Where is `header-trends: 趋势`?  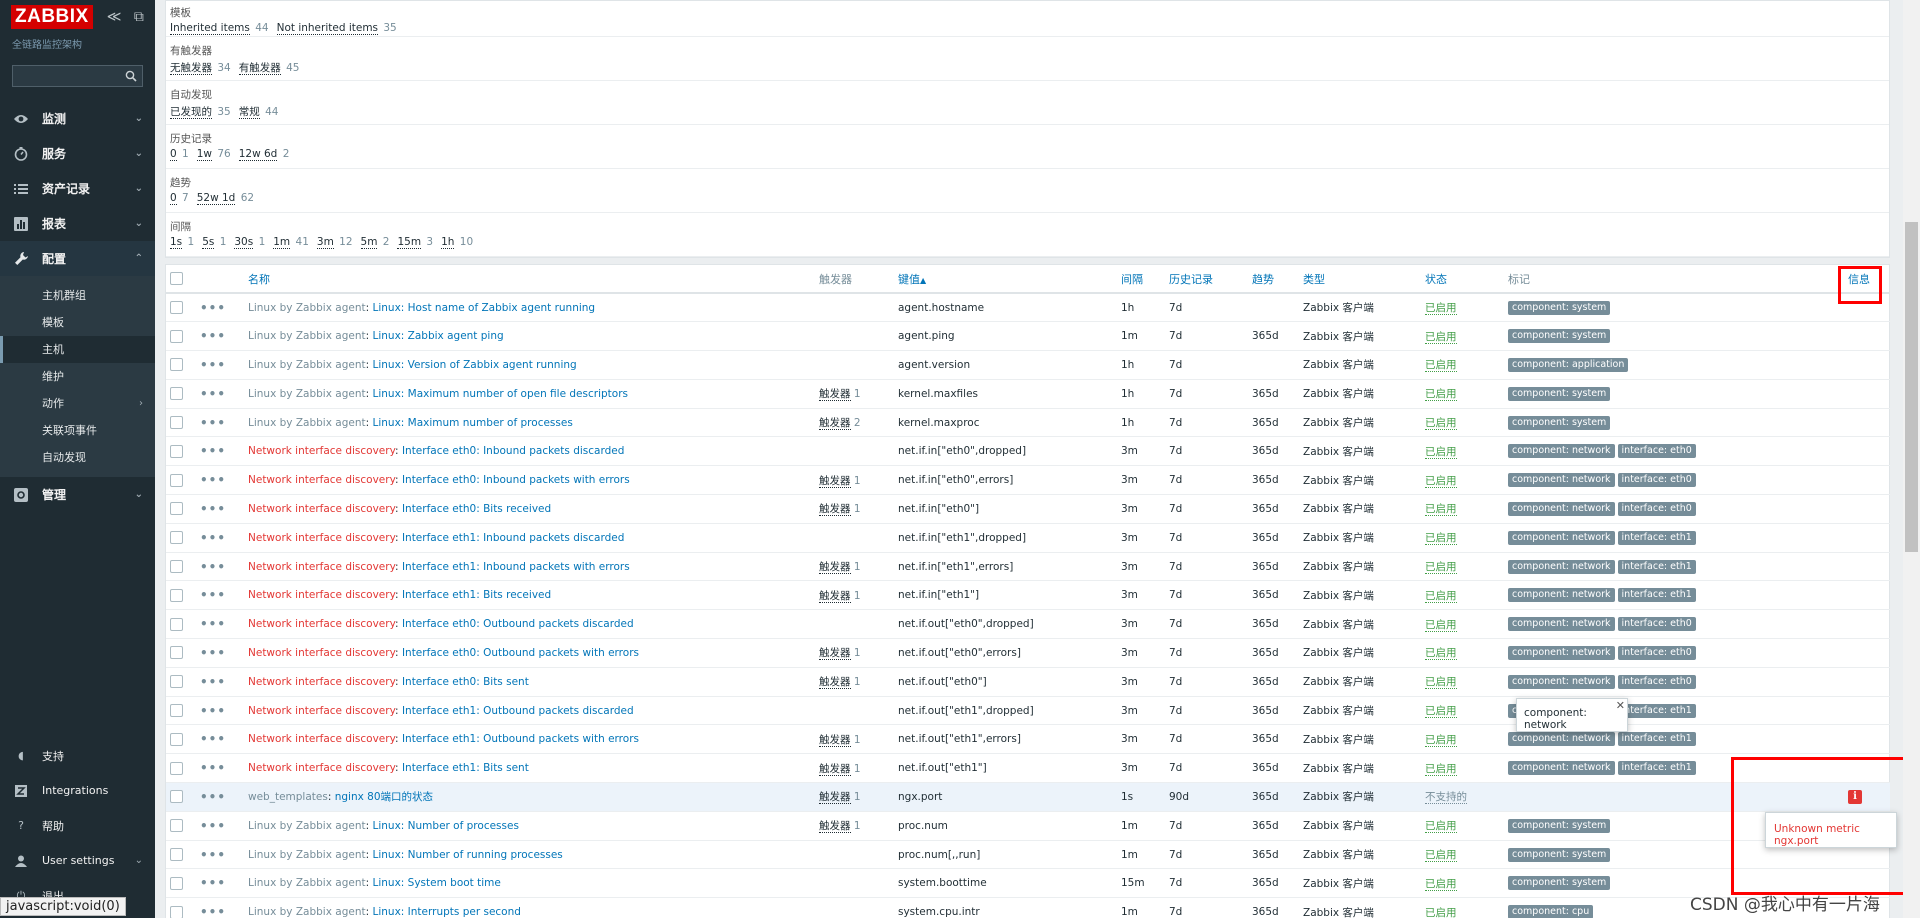 header-trends: 趋势 is located at coordinates (1273, 279).